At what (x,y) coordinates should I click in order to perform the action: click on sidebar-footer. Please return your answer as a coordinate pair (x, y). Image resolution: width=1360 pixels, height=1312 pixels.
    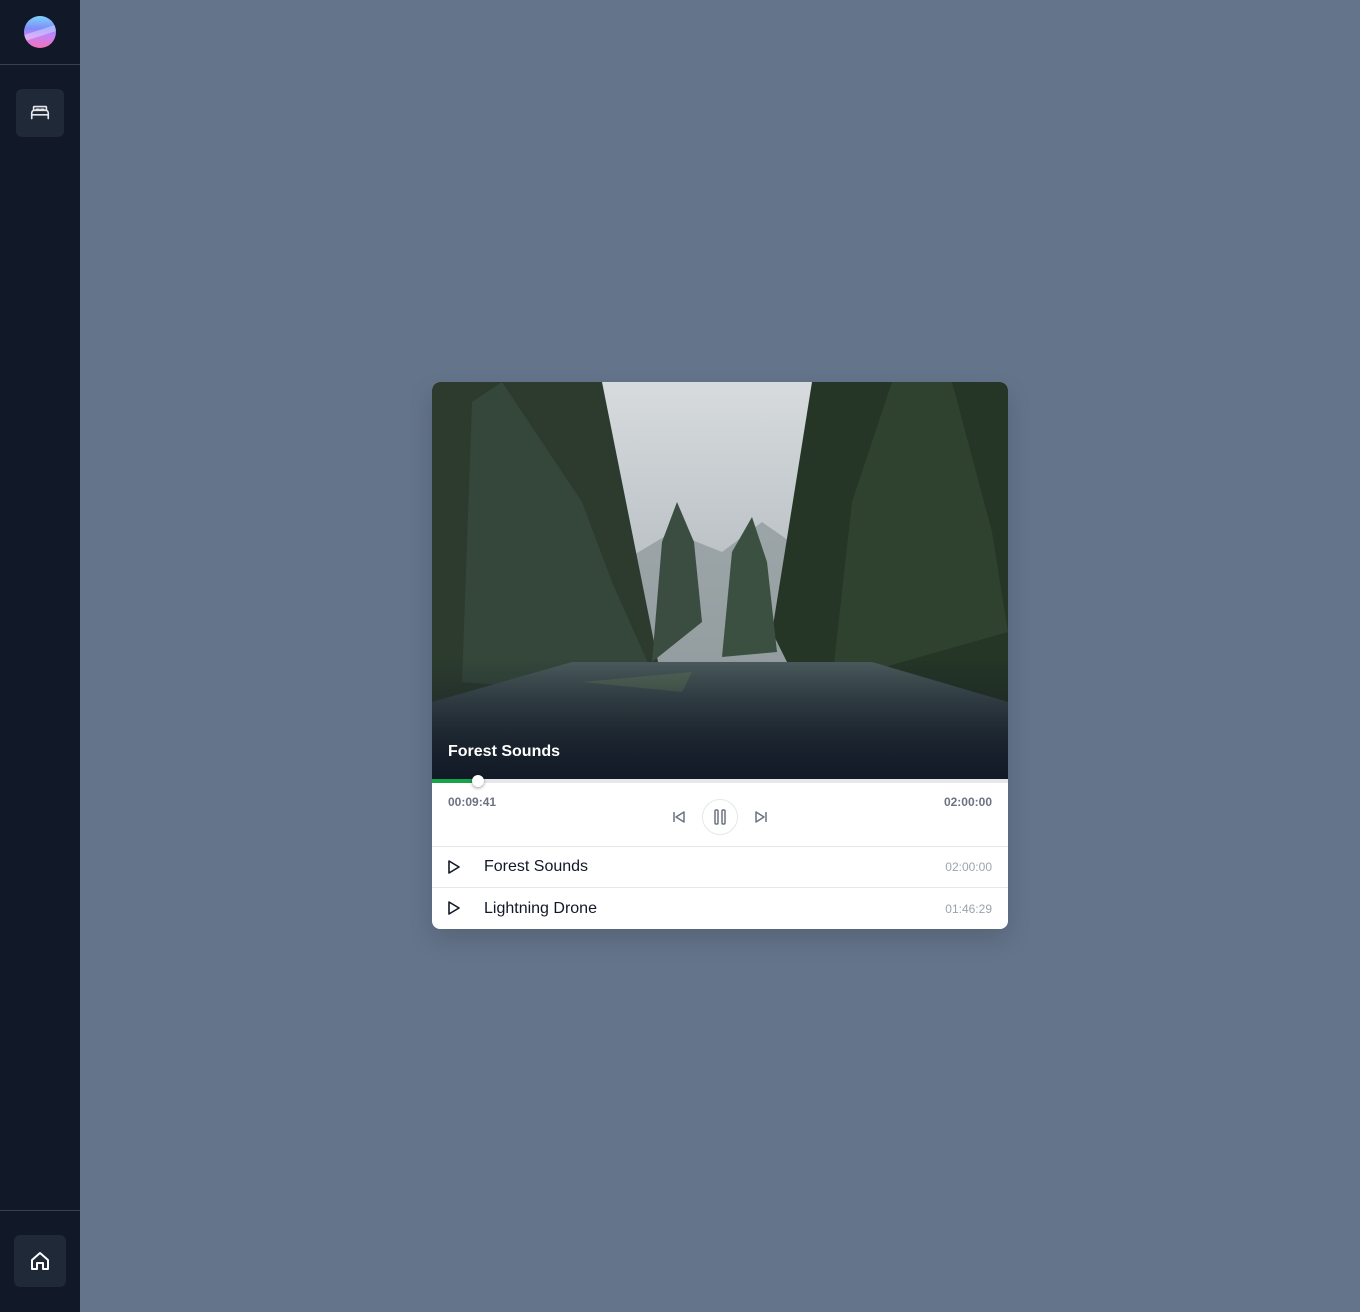
    Looking at the image, I should click on (40, 1261).